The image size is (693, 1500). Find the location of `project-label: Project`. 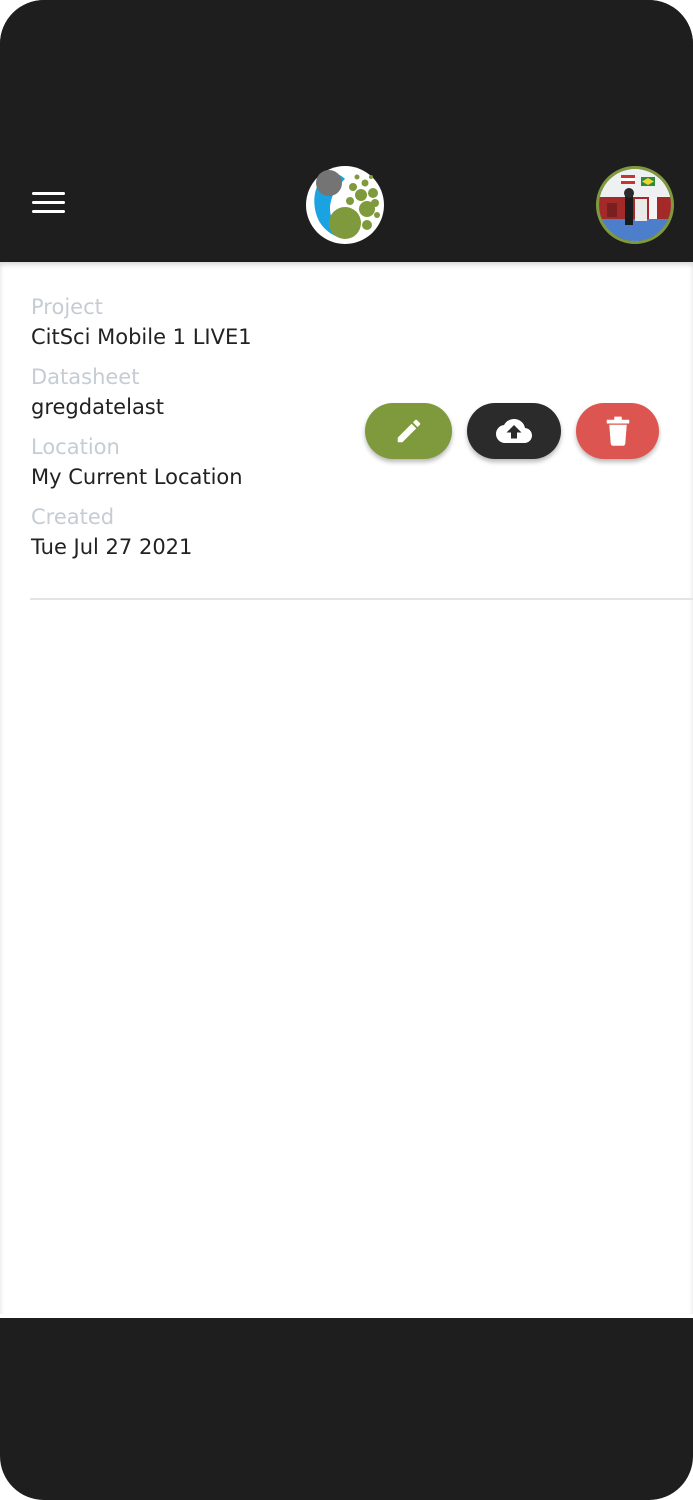

project-label: Project is located at coordinates (67, 307).